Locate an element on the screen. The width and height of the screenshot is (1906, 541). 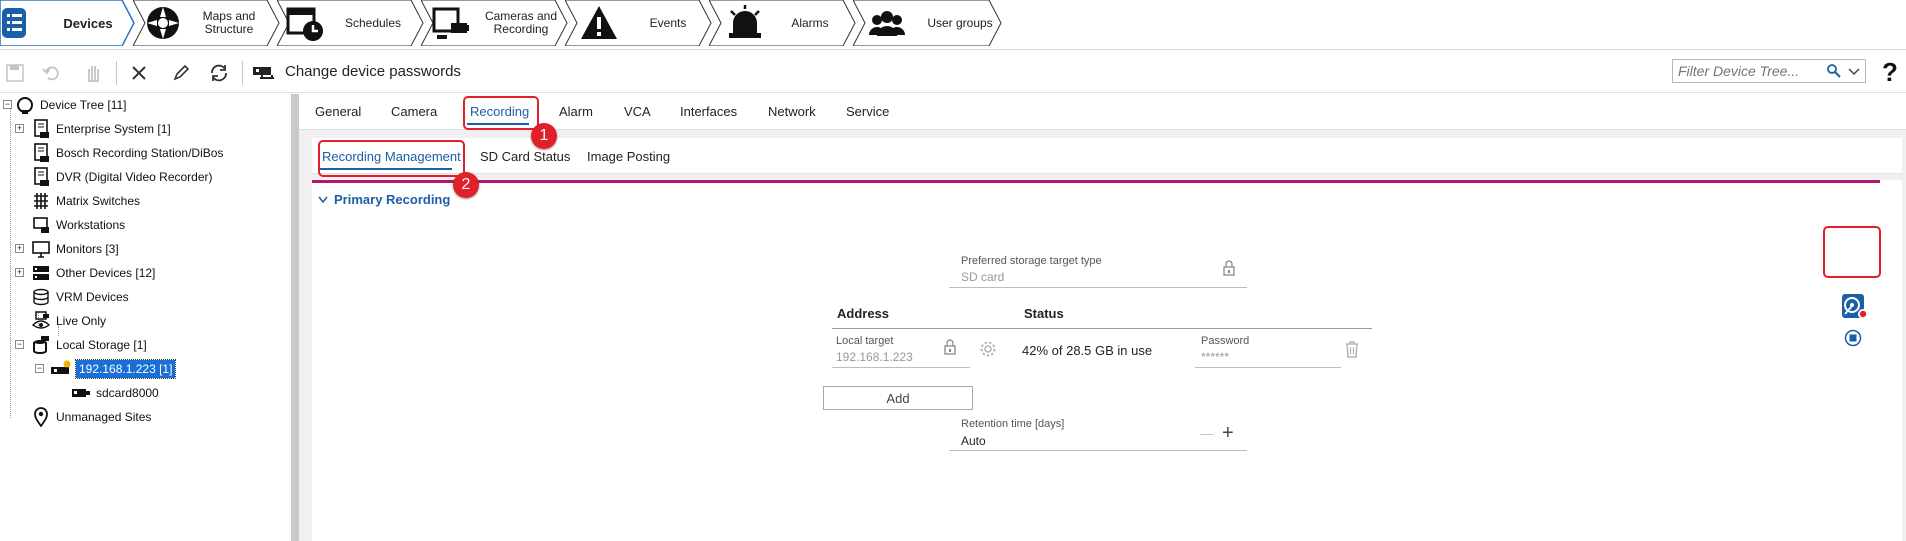
nav-tab-user-groups: User groups is located at coordinates (928, 23).